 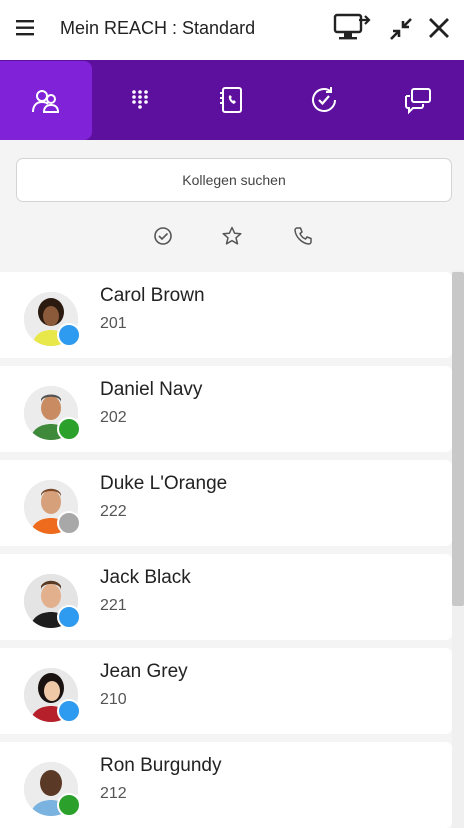 I want to click on colleague-search-input: Kollegen suchen, so click(x=234, y=180).